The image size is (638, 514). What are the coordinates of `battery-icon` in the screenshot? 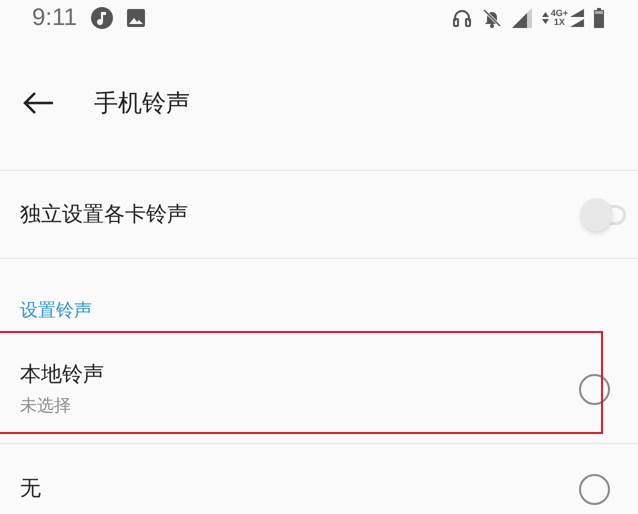 It's located at (599, 18).